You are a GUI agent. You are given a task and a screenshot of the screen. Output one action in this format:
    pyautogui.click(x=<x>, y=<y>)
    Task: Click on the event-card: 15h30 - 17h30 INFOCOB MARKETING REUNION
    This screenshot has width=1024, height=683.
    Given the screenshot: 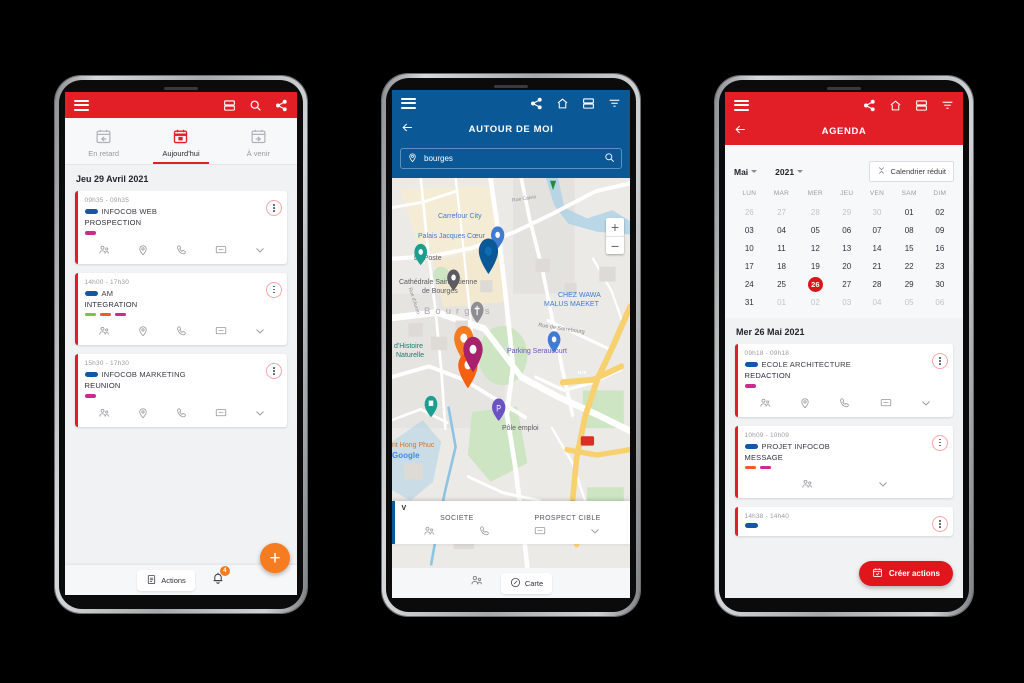 What is the action you would take?
    pyautogui.click(x=181, y=390)
    